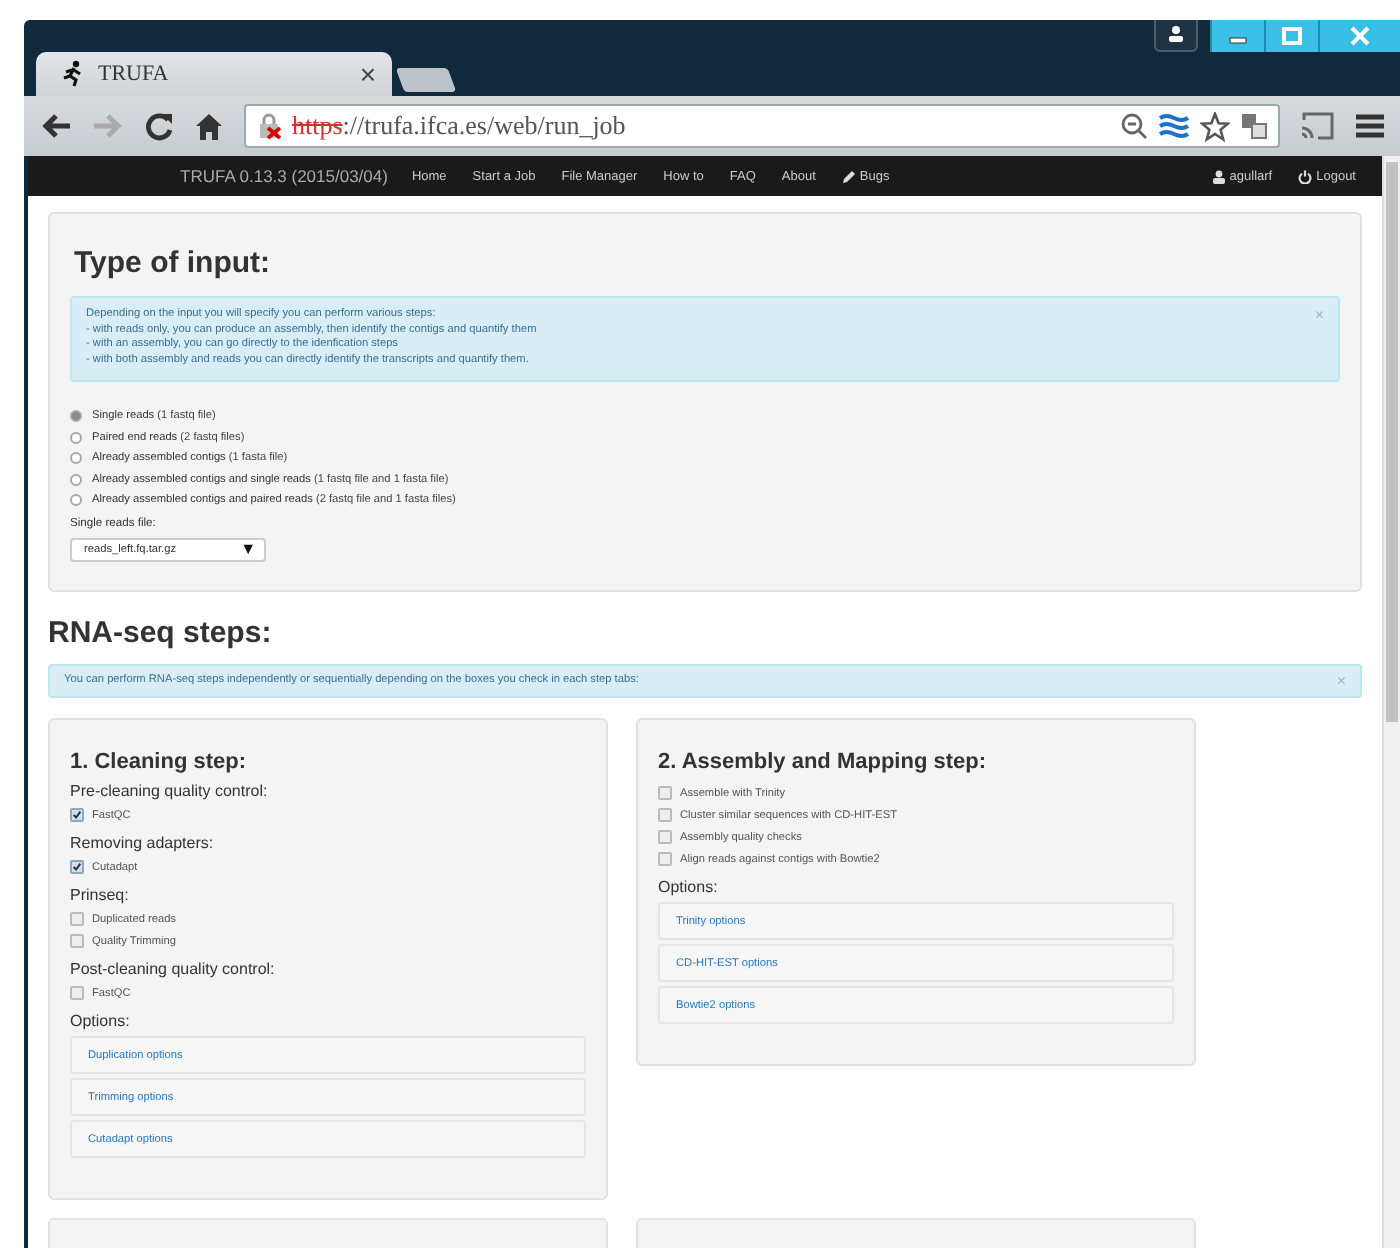 This screenshot has height=1248, width=1400. I want to click on close-icon, so click(1360, 36).